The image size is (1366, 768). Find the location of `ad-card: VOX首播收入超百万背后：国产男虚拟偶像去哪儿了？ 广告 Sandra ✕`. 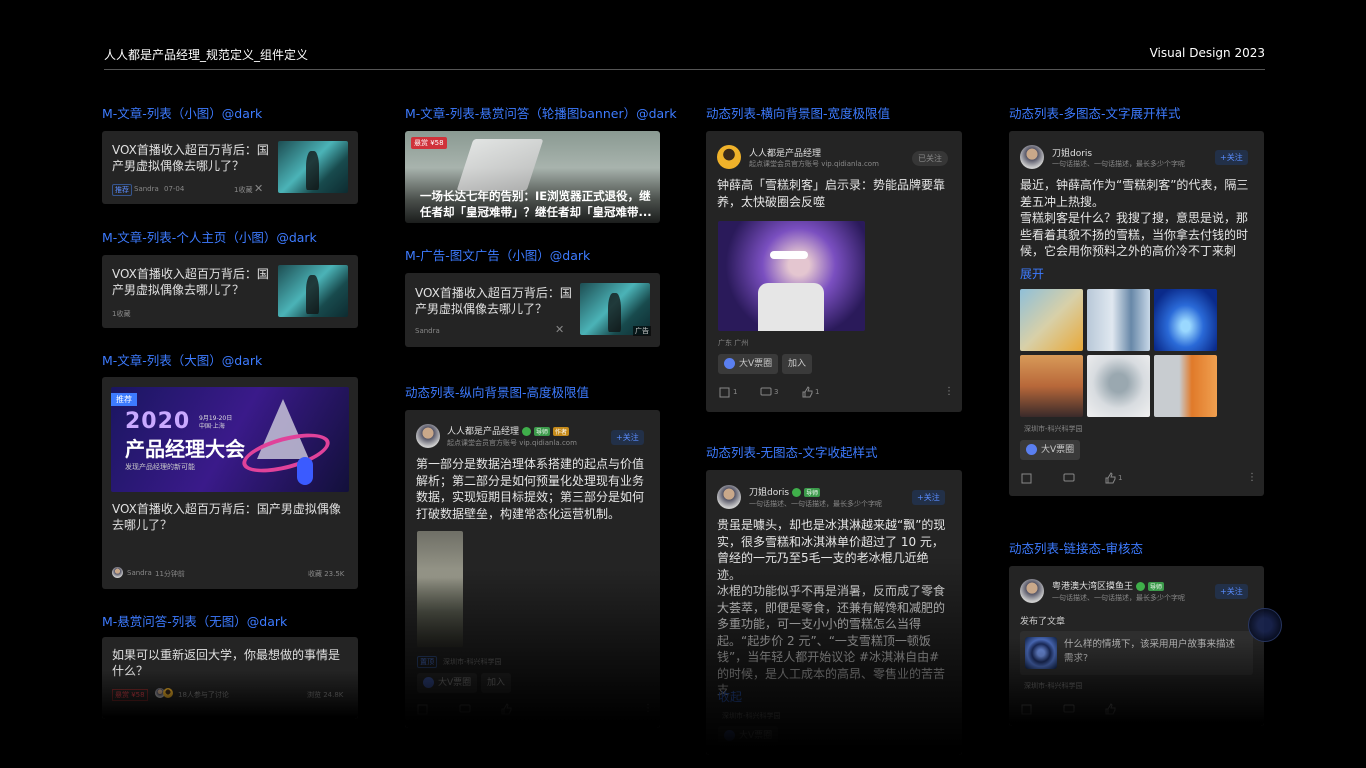

ad-card: VOX首播收入超百万背后：国产男虚拟偶像去哪儿了？ 广告 Sandra ✕ is located at coordinates (532, 310).